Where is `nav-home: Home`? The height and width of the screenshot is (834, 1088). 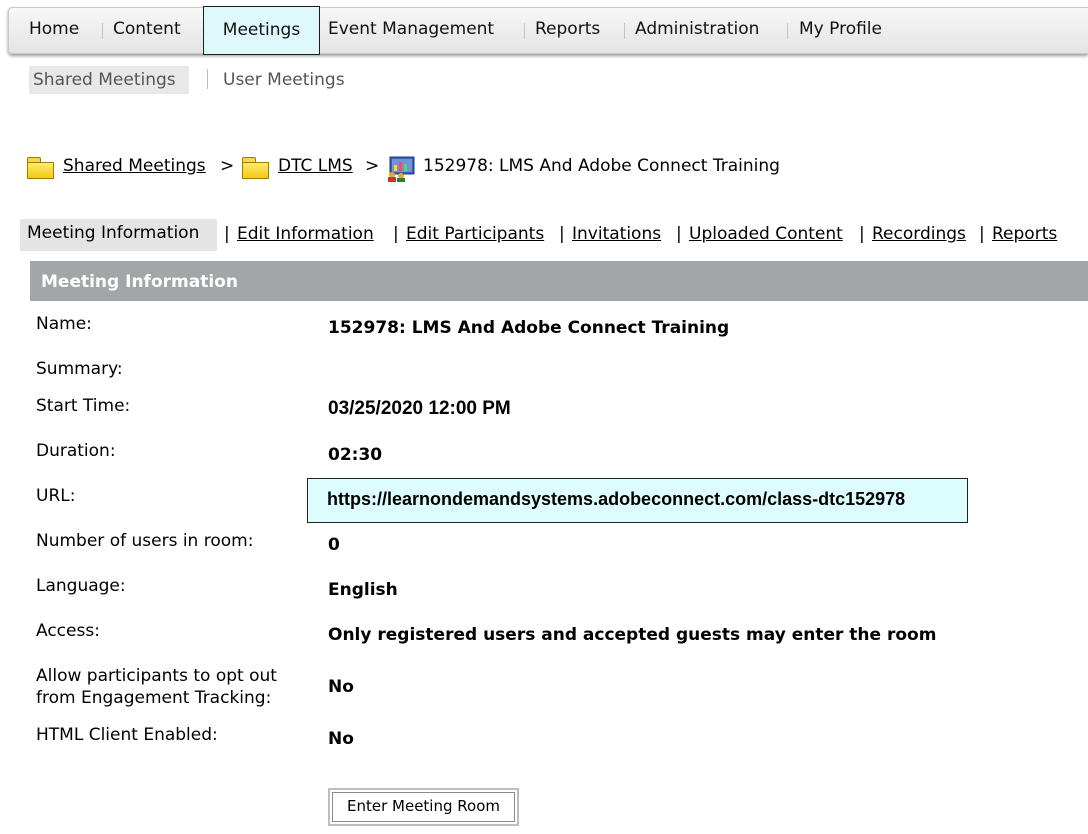
nav-home: Home is located at coordinates (54, 30).